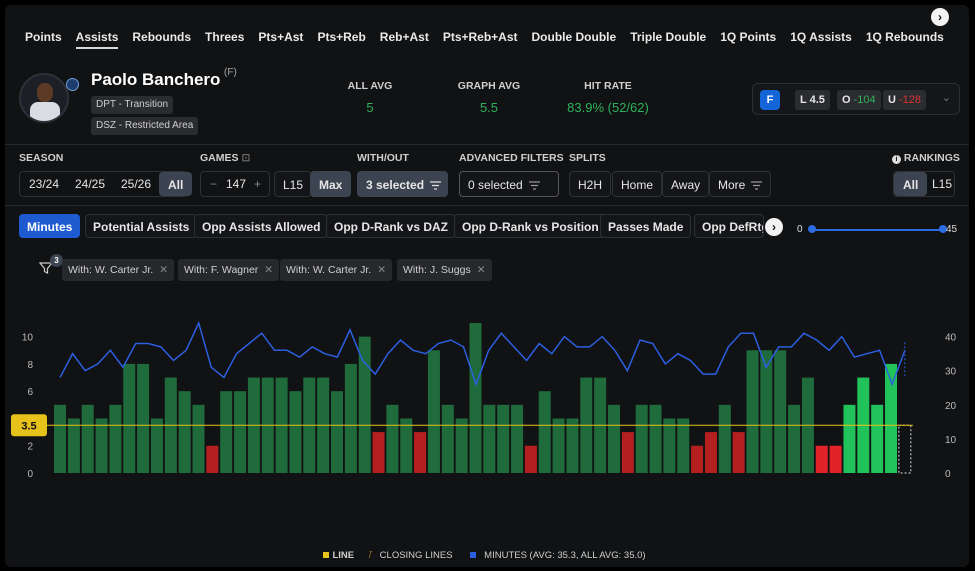 The height and width of the screenshot is (571, 975). I want to click on divider, so click(487, 205).